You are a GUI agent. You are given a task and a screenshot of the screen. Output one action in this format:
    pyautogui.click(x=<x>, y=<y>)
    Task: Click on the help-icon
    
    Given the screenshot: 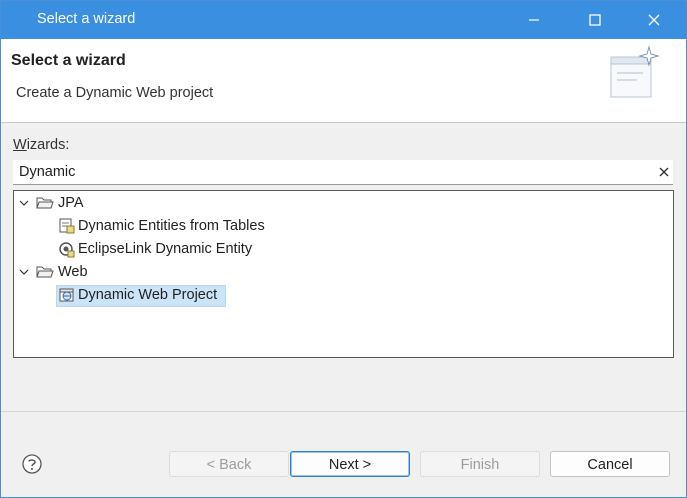 What is the action you would take?
    pyautogui.click(x=32, y=464)
    